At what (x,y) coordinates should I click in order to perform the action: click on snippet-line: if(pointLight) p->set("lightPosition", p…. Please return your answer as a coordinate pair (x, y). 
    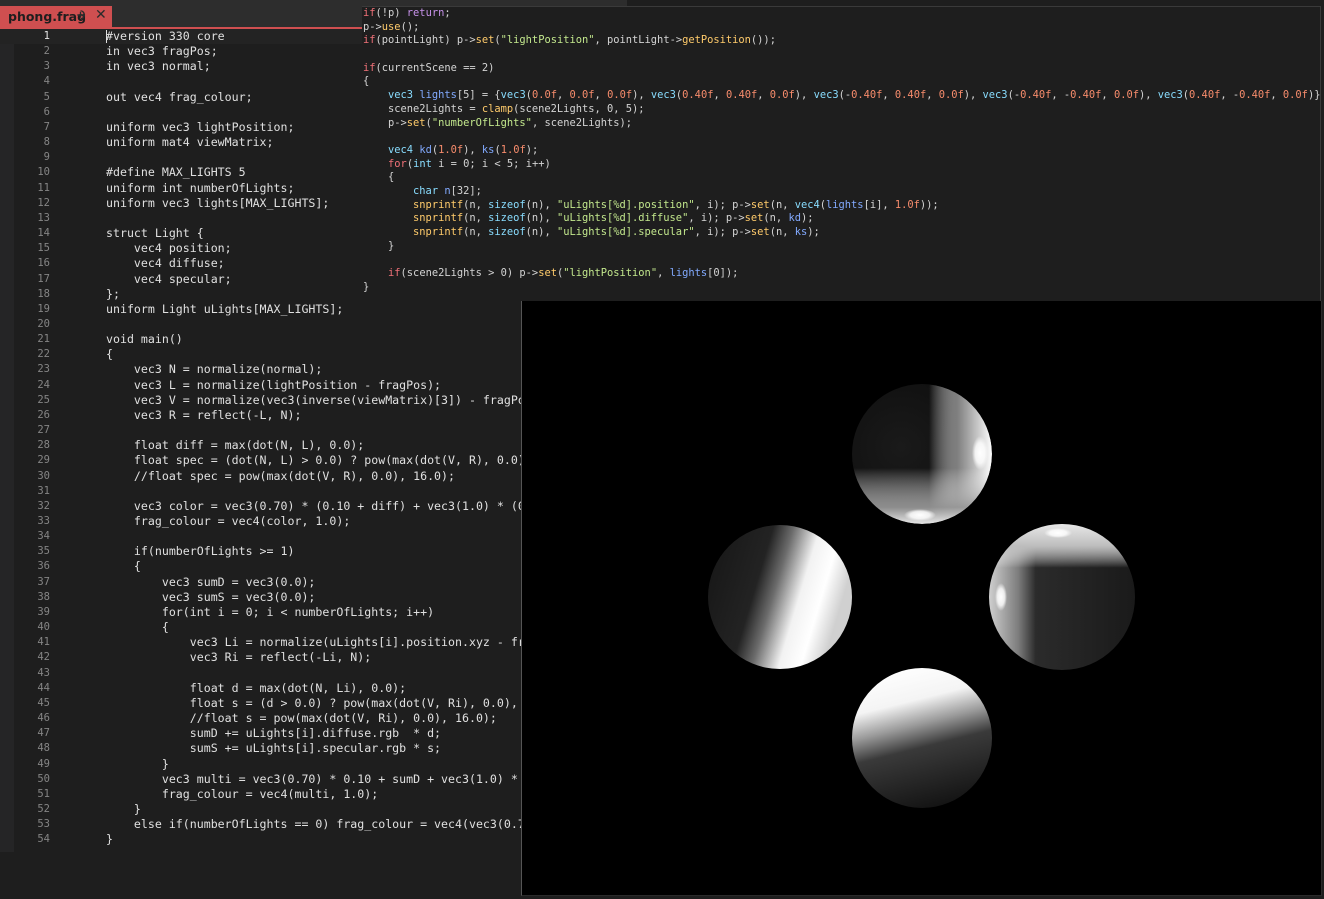
    Looking at the image, I should click on (841, 41).